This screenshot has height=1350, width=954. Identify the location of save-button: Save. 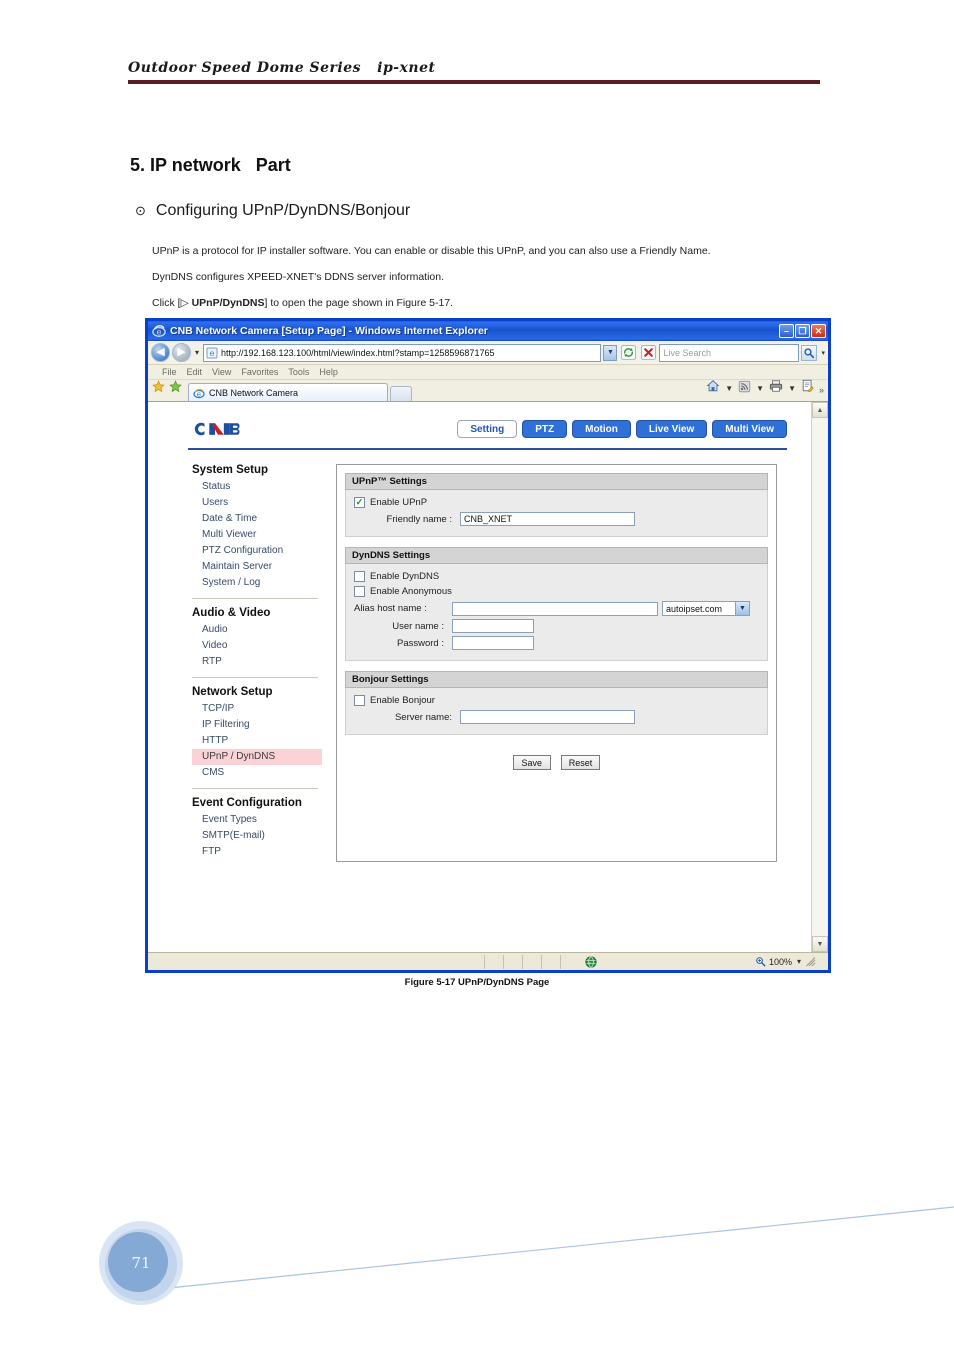
(531, 762).